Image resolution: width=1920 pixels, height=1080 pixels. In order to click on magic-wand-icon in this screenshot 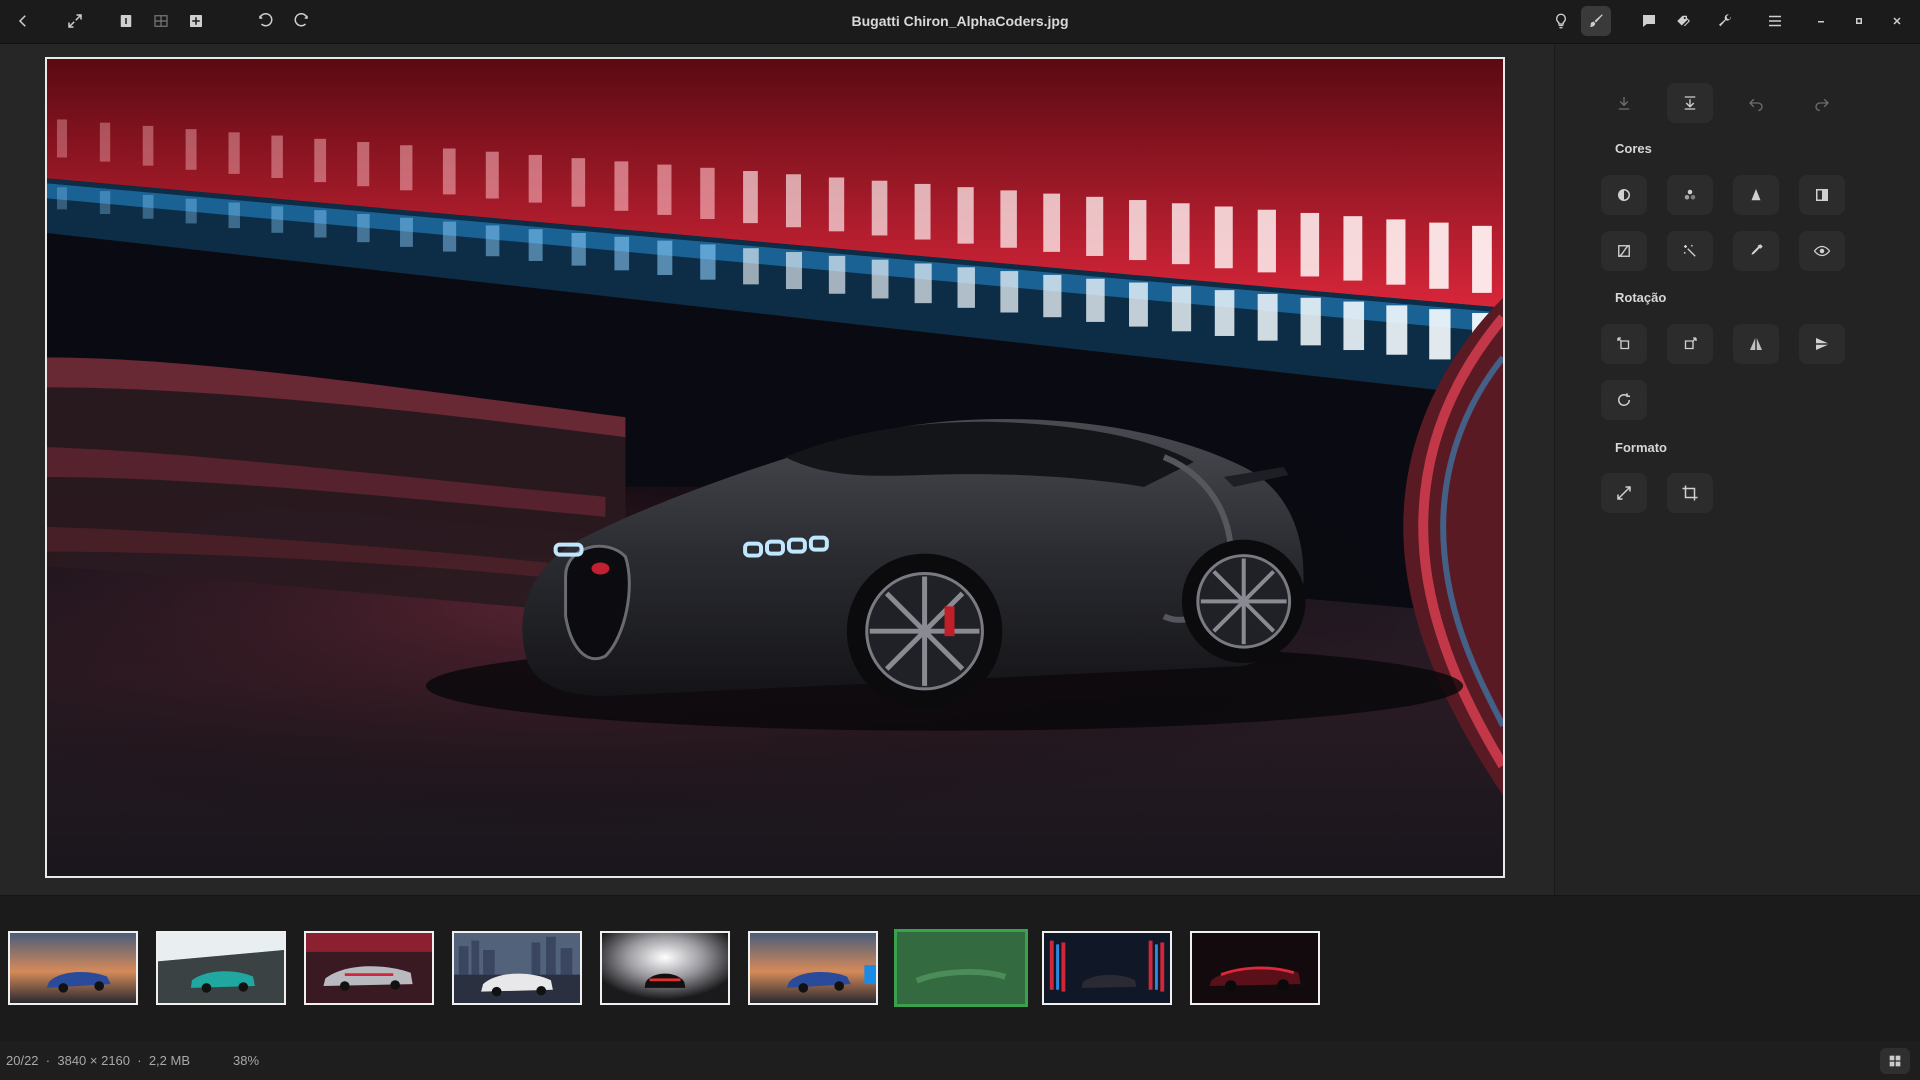, I will do `click(1690, 251)`.